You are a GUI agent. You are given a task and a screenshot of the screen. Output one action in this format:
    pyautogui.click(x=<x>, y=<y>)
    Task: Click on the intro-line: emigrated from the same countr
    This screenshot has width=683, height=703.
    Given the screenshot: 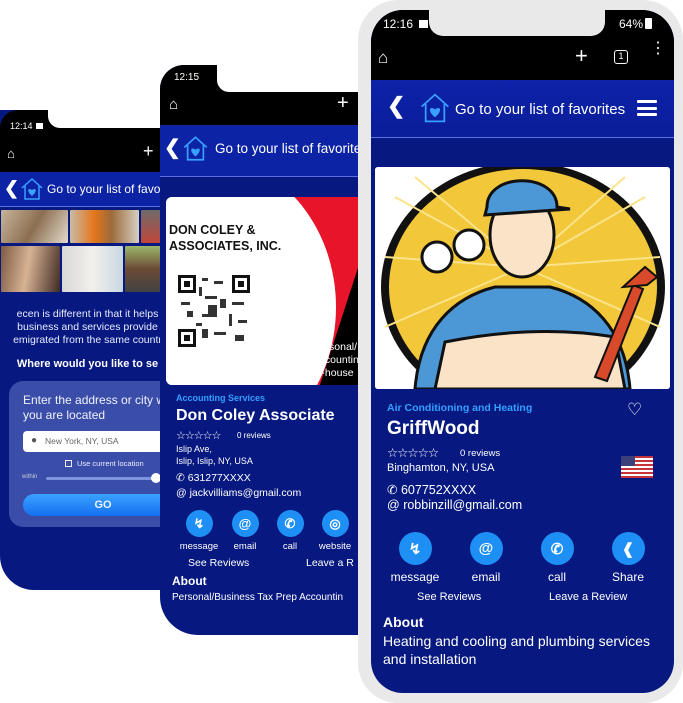 What is the action you would take?
    pyautogui.click(x=87, y=340)
    